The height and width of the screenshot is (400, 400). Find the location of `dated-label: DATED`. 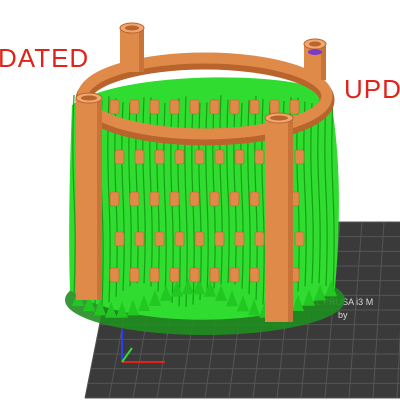

dated-label: DATED is located at coordinates (45, 58).